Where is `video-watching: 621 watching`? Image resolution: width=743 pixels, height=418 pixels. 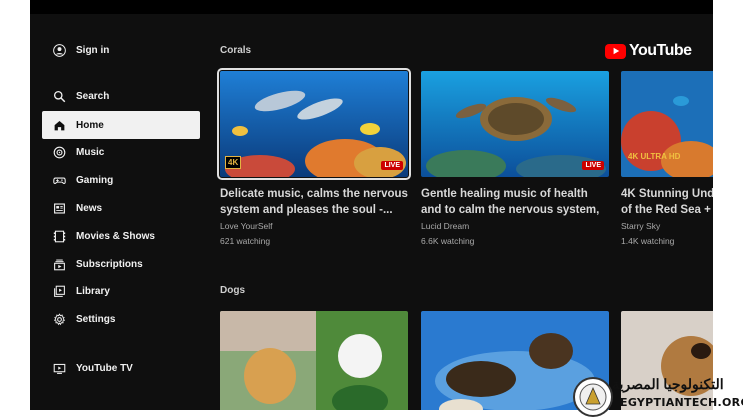
video-watching: 621 watching is located at coordinates (245, 241).